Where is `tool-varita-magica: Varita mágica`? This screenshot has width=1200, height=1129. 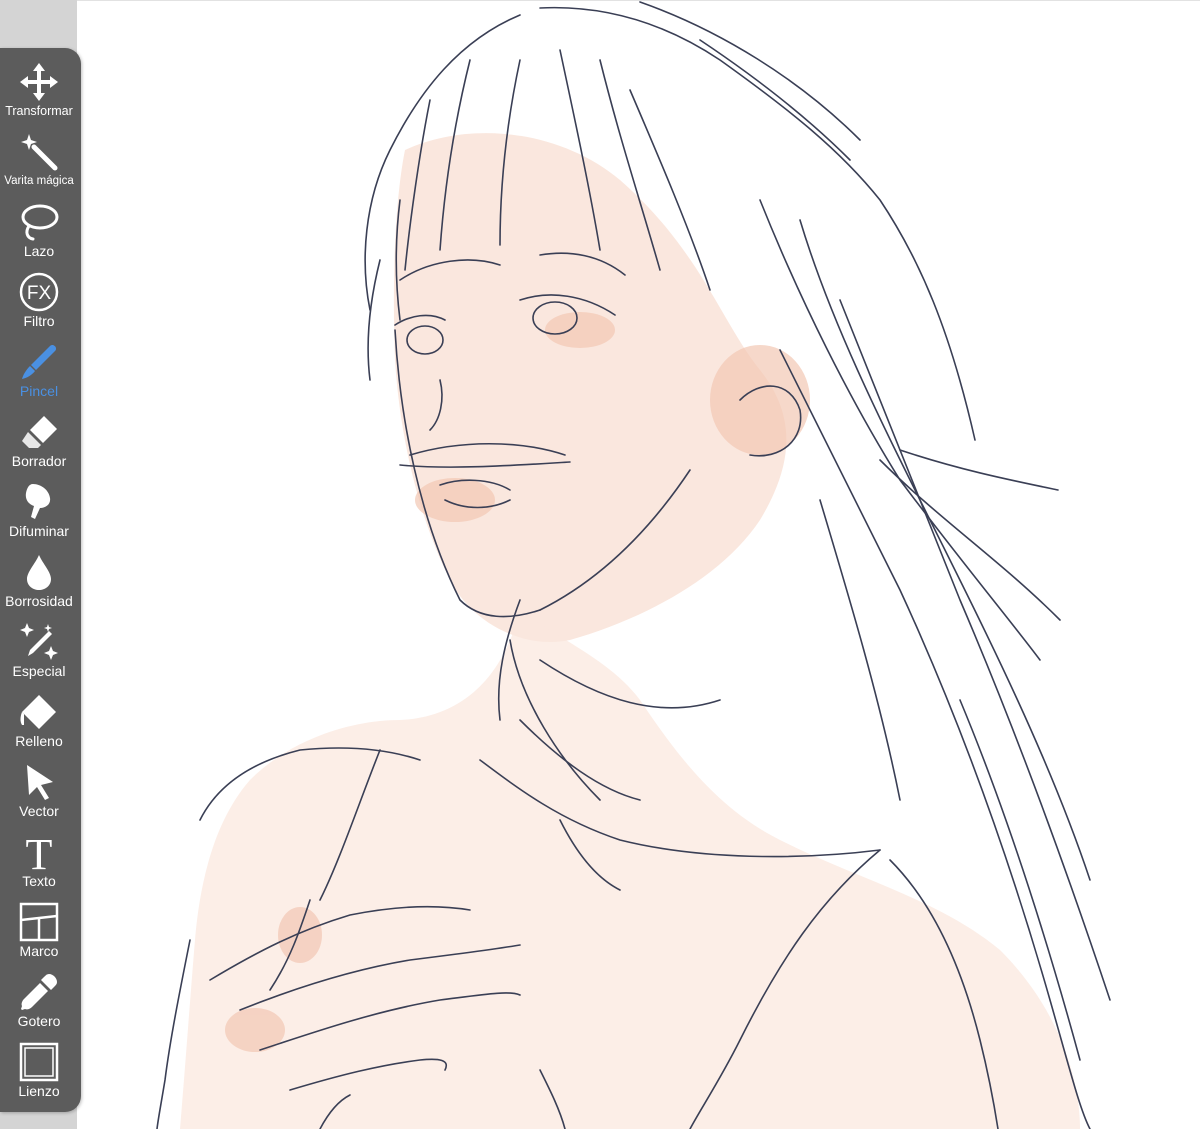 tool-varita-magica: Varita mágica is located at coordinates (39, 159).